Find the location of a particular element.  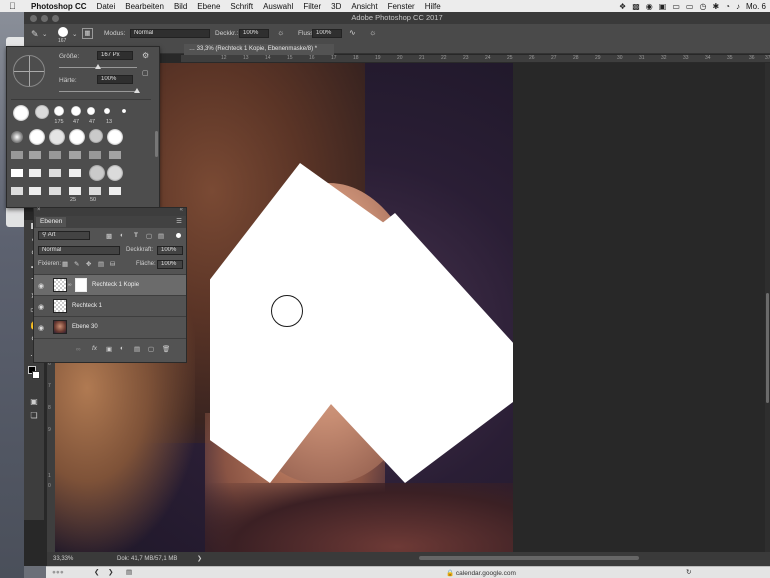

layer-mask-thumbnail is located at coordinates (81, 285).